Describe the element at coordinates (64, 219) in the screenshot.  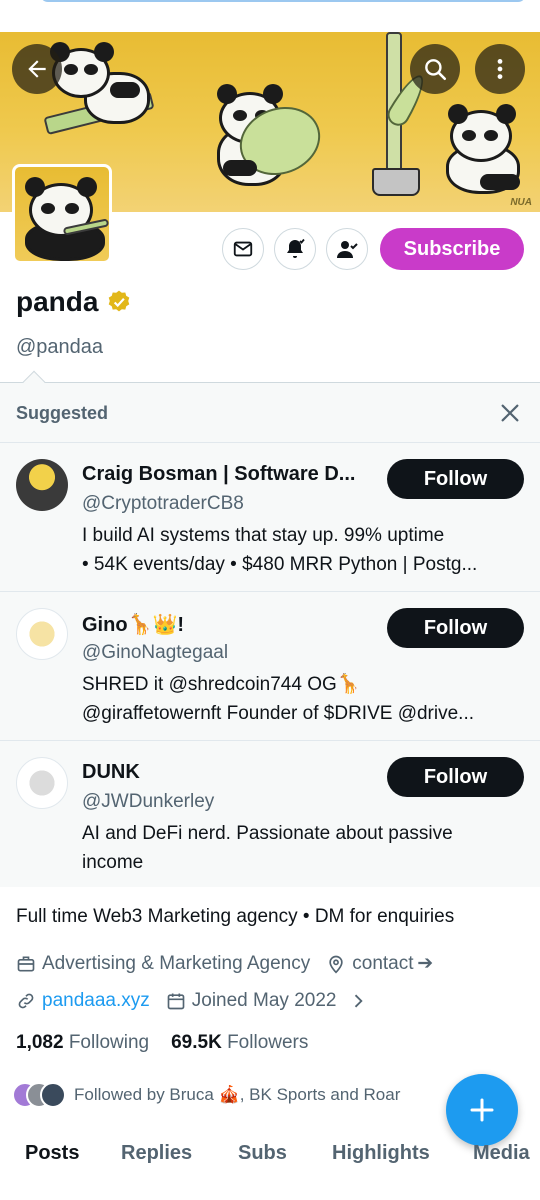
I see `avatar-panda` at that location.